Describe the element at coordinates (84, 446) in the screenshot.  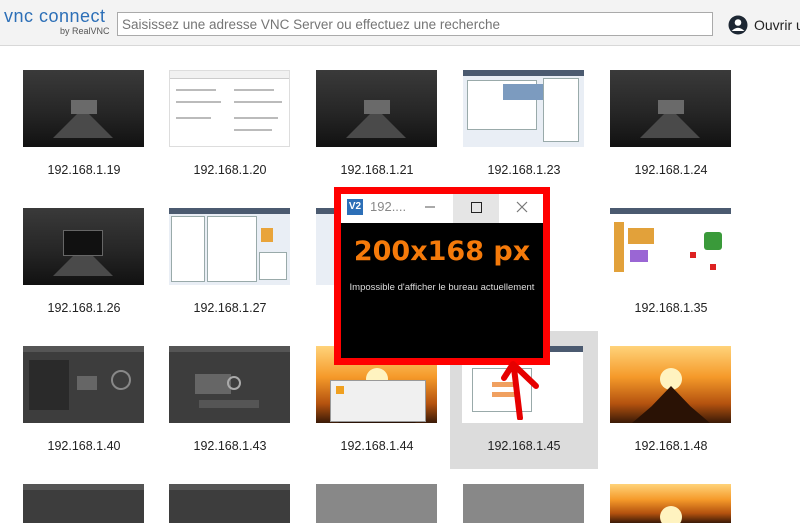
I see `computer-address: 192.168.1.40` at that location.